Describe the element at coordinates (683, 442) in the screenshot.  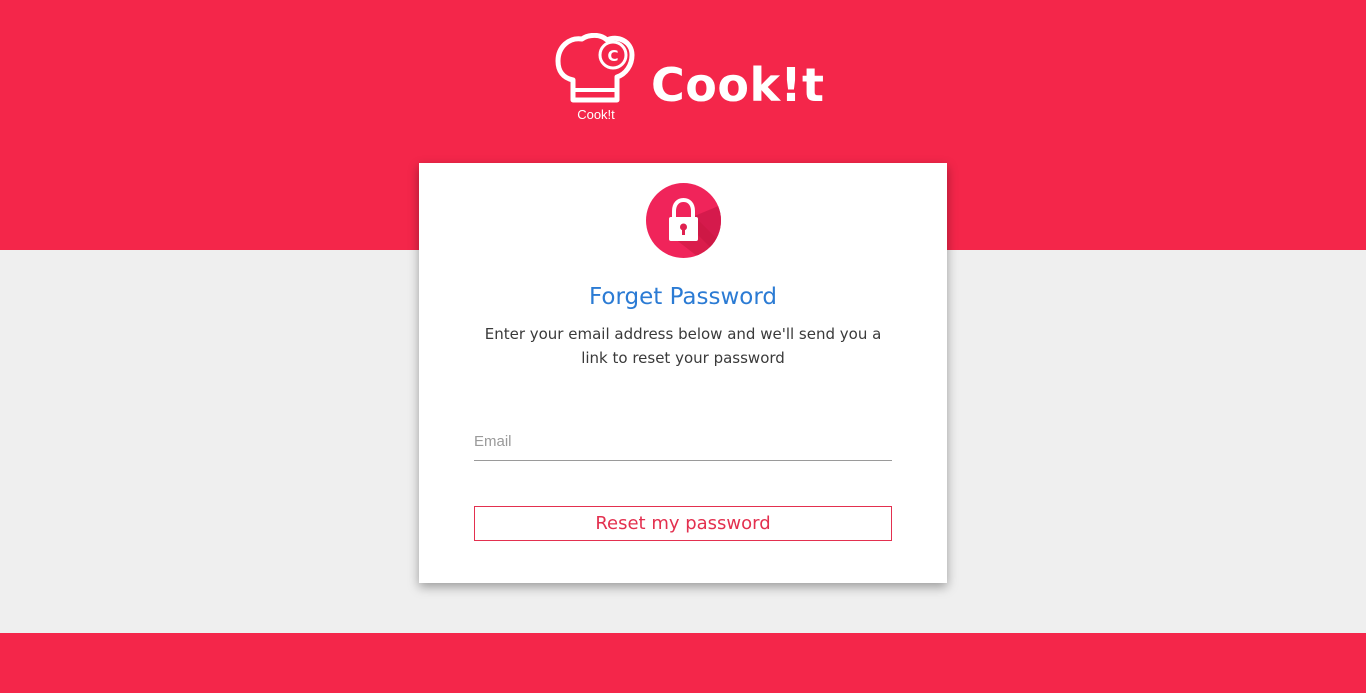
I see `email-field` at that location.